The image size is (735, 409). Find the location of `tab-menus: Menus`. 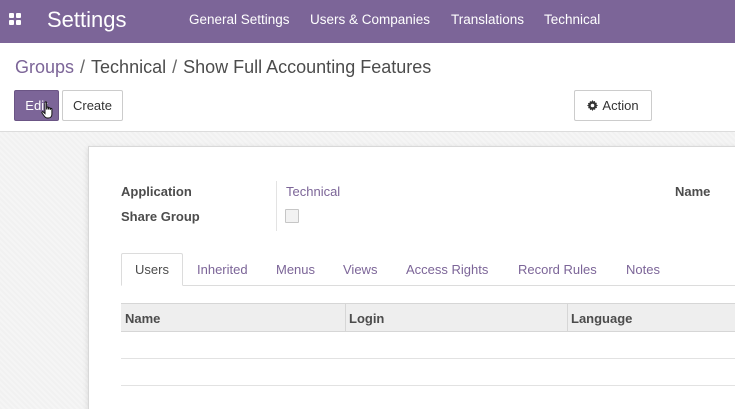

tab-menus: Menus is located at coordinates (295, 269).